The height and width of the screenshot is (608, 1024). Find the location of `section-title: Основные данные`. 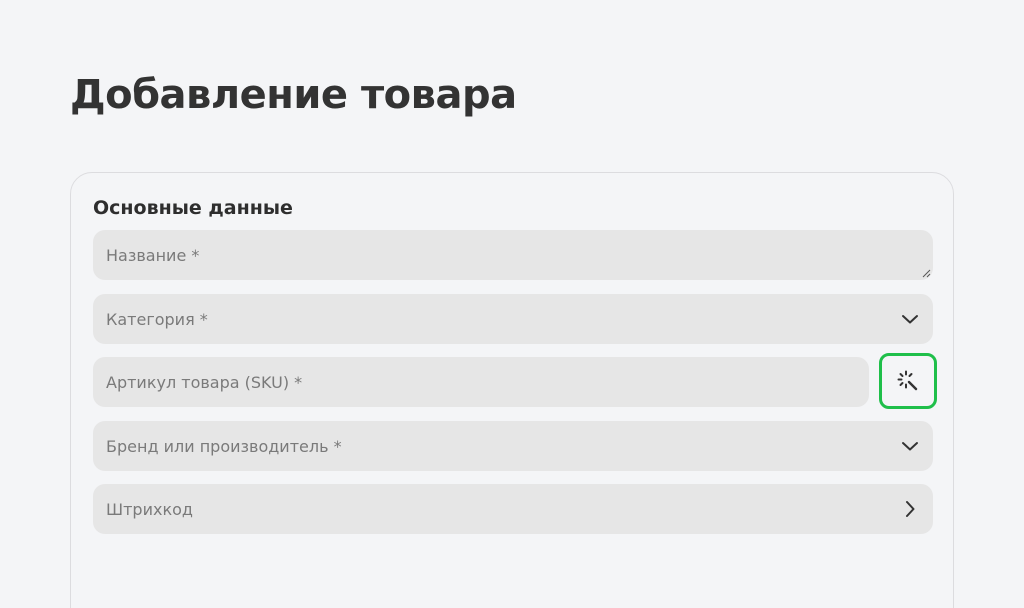

section-title: Основные данные is located at coordinates (193, 208).